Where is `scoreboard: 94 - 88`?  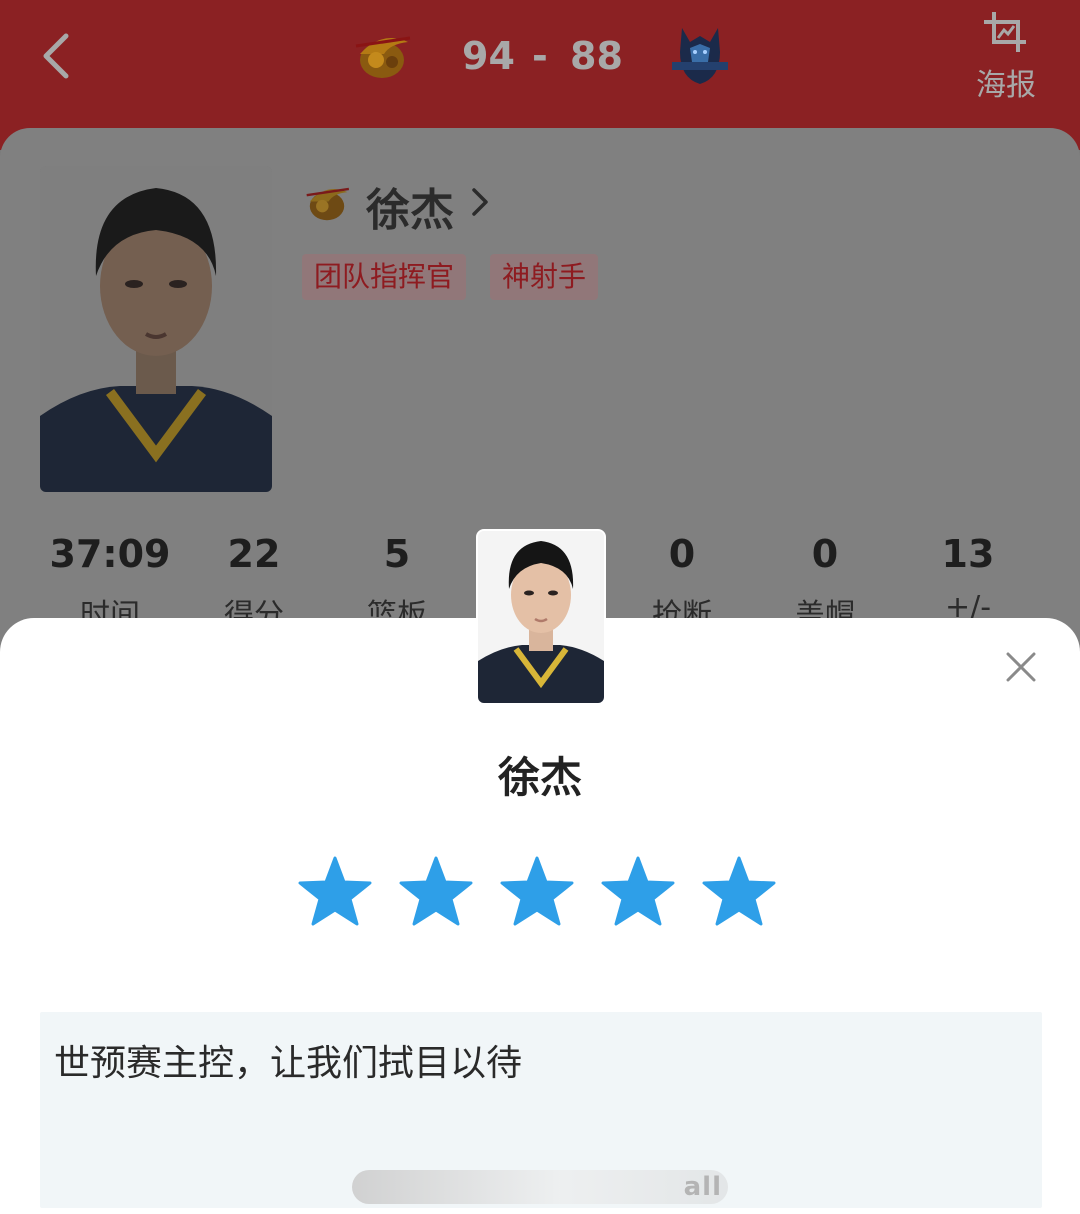
scoreboard: 94 - 88 is located at coordinates (545, 57).